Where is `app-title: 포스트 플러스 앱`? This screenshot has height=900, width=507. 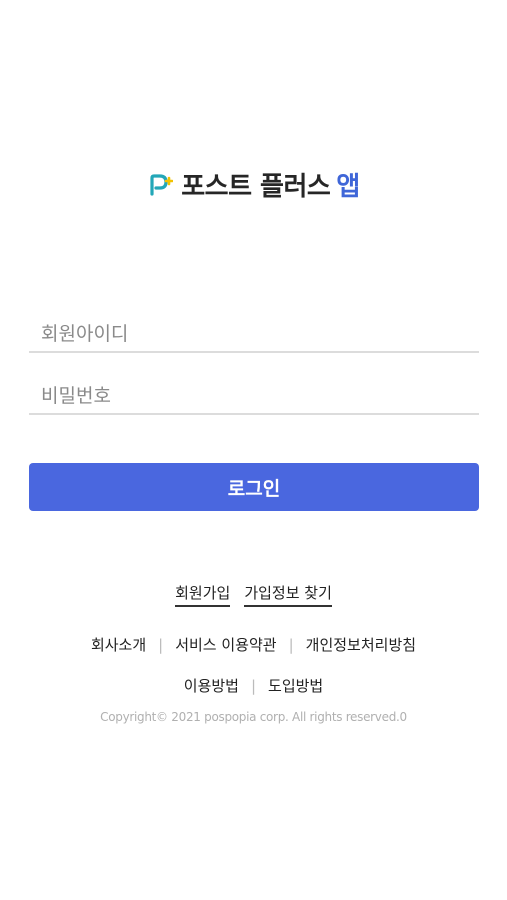 app-title: 포스트 플러스 앱 is located at coordinates (270, 184).